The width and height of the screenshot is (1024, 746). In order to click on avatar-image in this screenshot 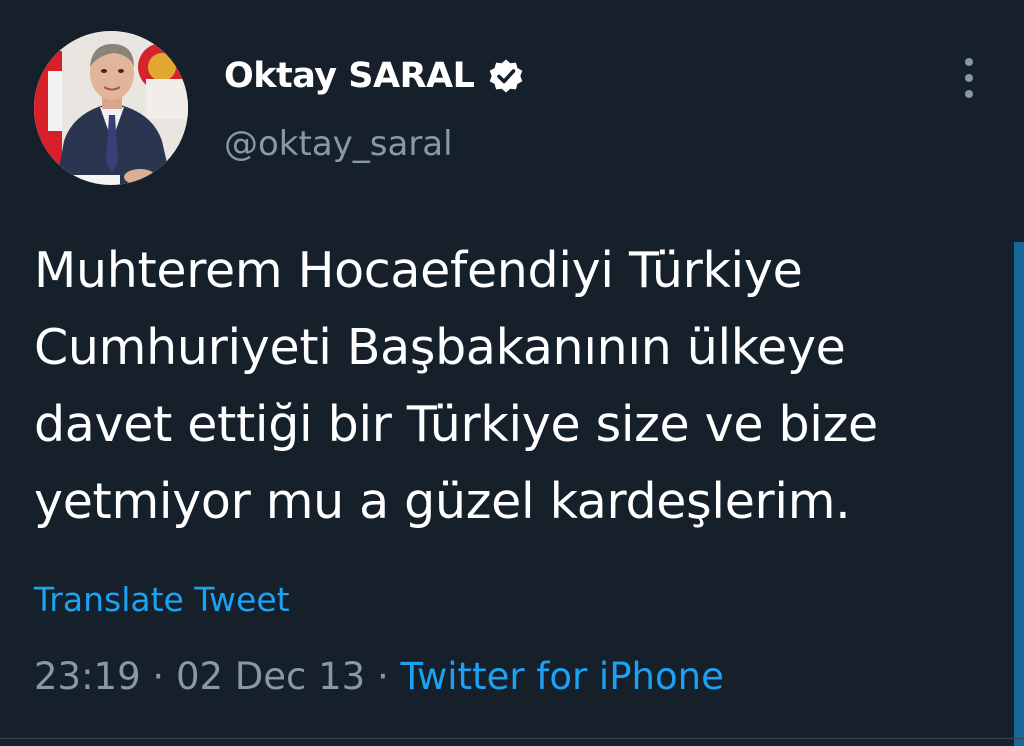, I will do `click(111, 108)`.